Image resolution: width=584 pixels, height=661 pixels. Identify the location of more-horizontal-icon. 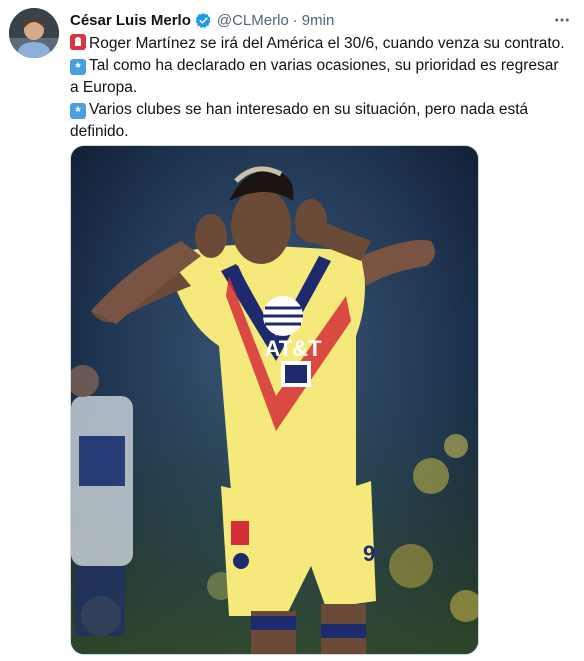
(562, 20).